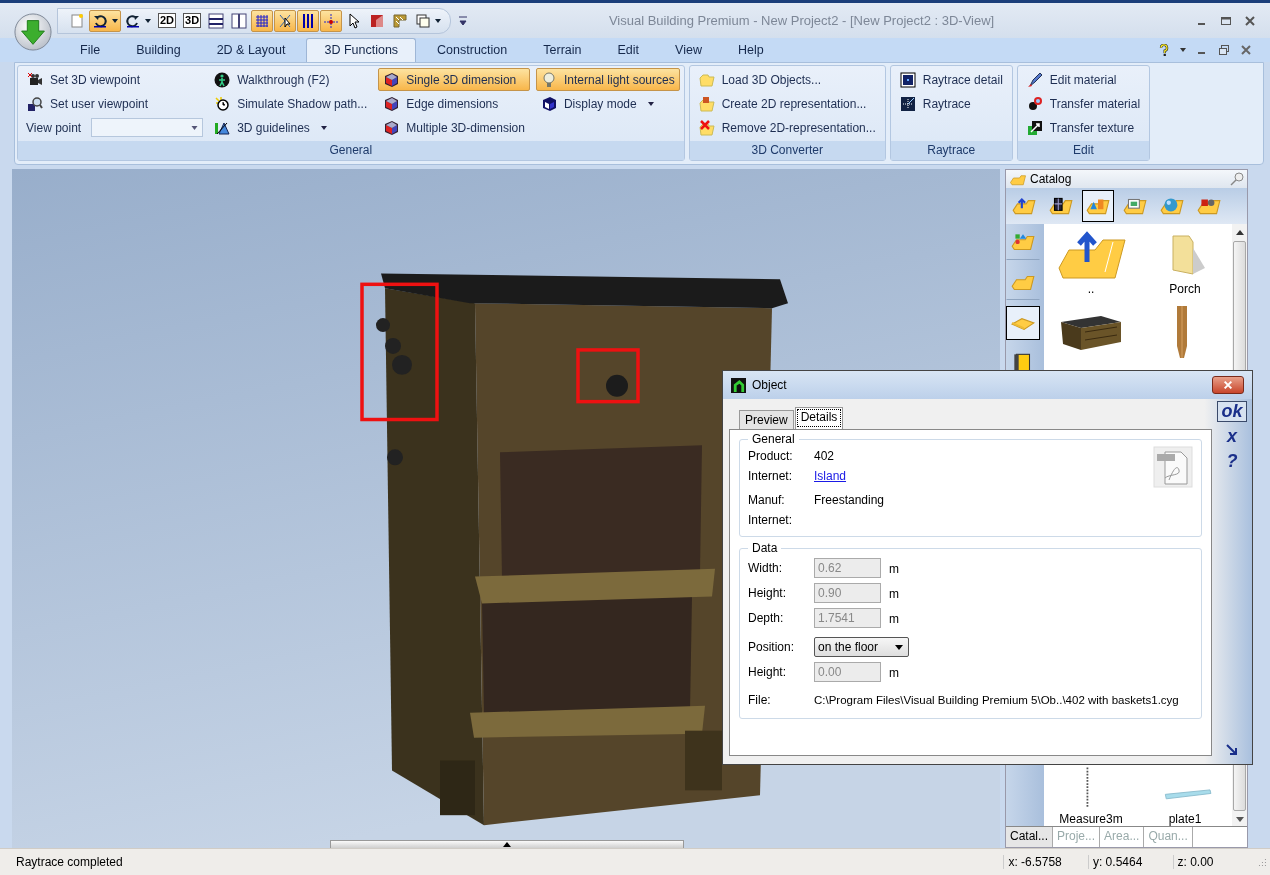  Describe the element at coordinates (1232, 462) in the screenshot. I see `dialog-button: ?` at that location.